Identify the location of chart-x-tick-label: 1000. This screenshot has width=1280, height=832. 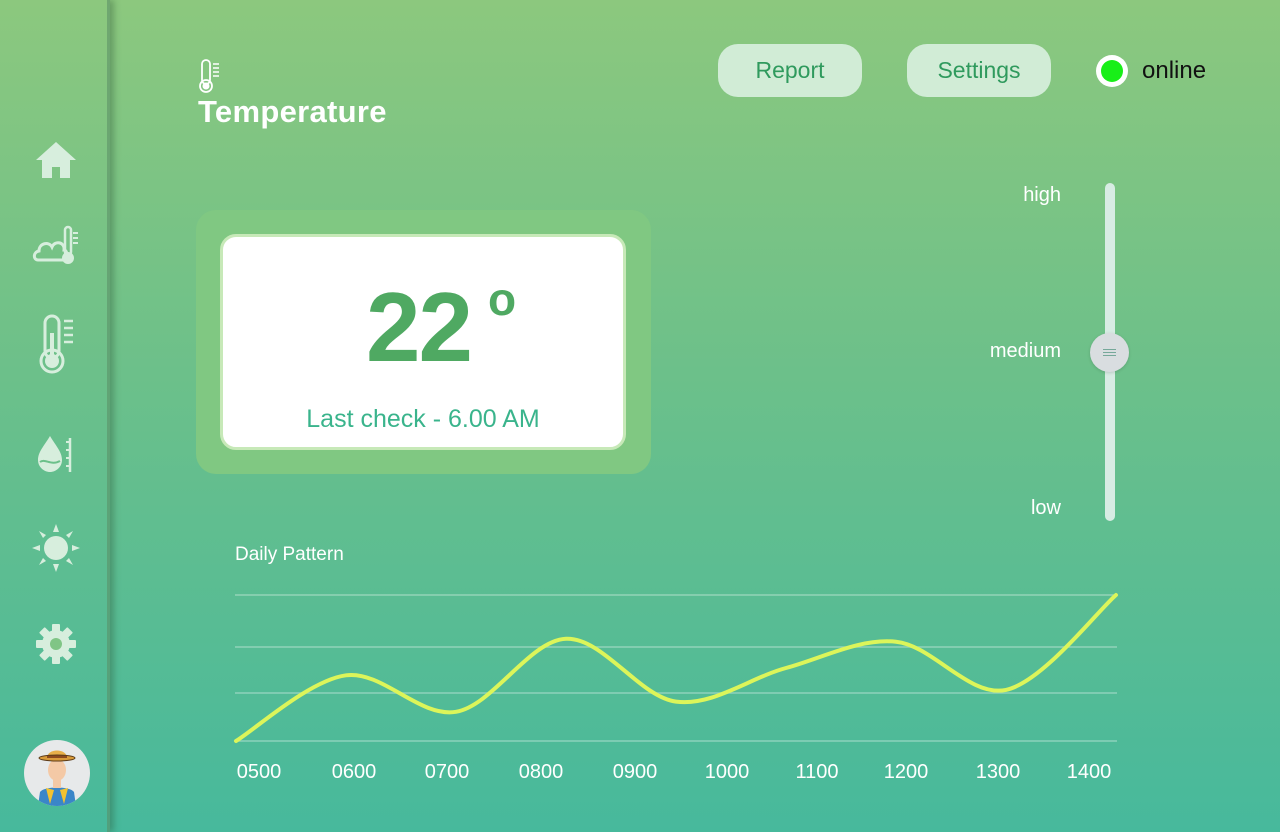
(727, 772).